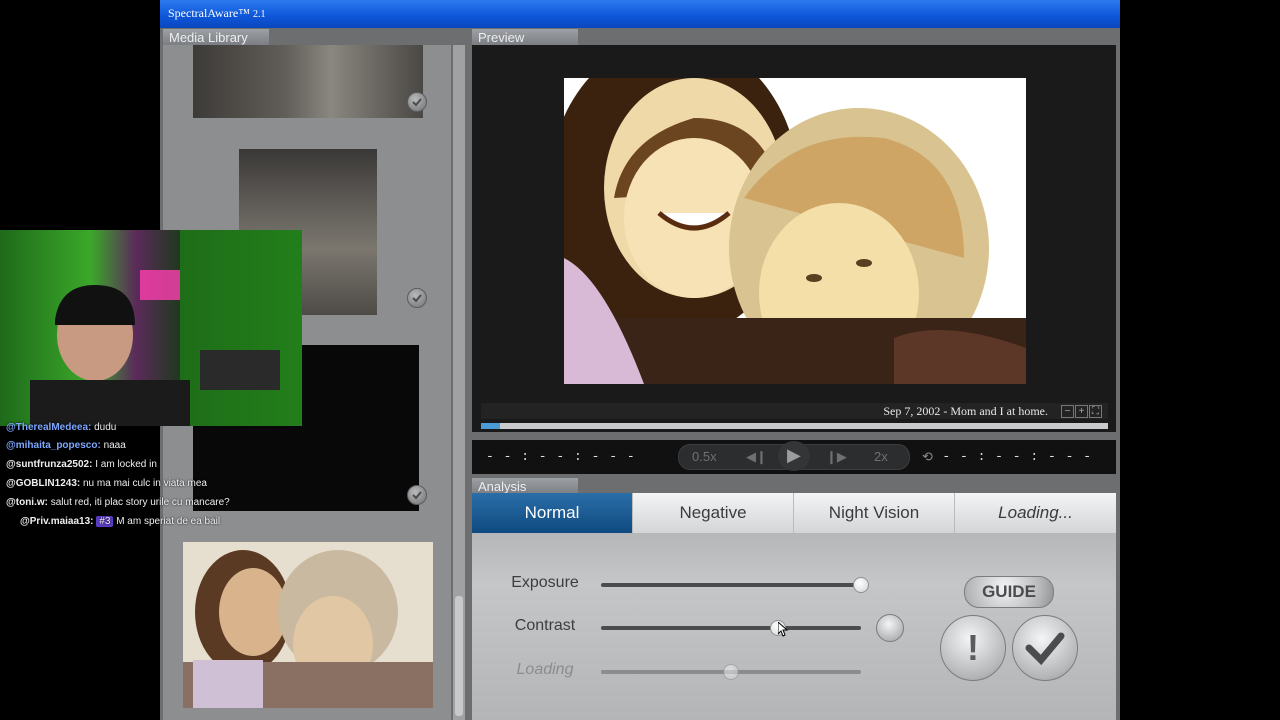  What do you see at coordinates (783, 629) in the screenshot?
I see `mouse-cursor-icon` at bounding box center [783, 629].